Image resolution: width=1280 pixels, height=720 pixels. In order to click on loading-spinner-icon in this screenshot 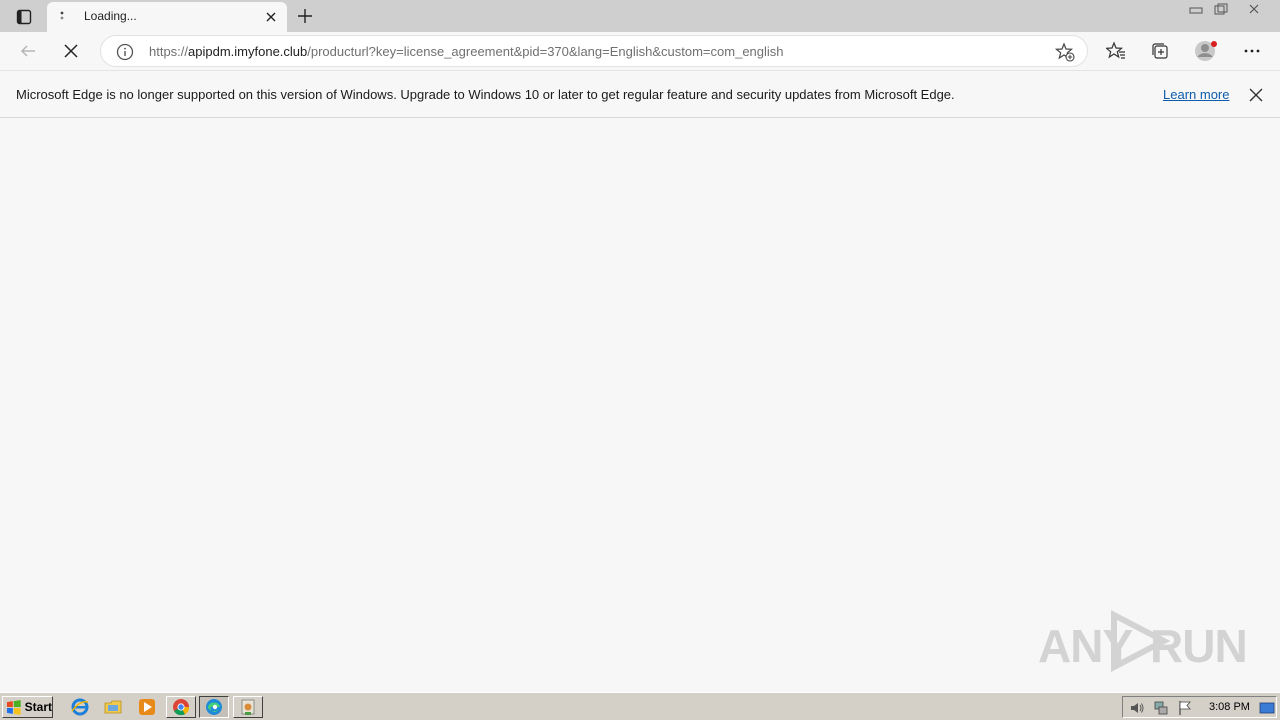, I will do `click(62, 17)`.